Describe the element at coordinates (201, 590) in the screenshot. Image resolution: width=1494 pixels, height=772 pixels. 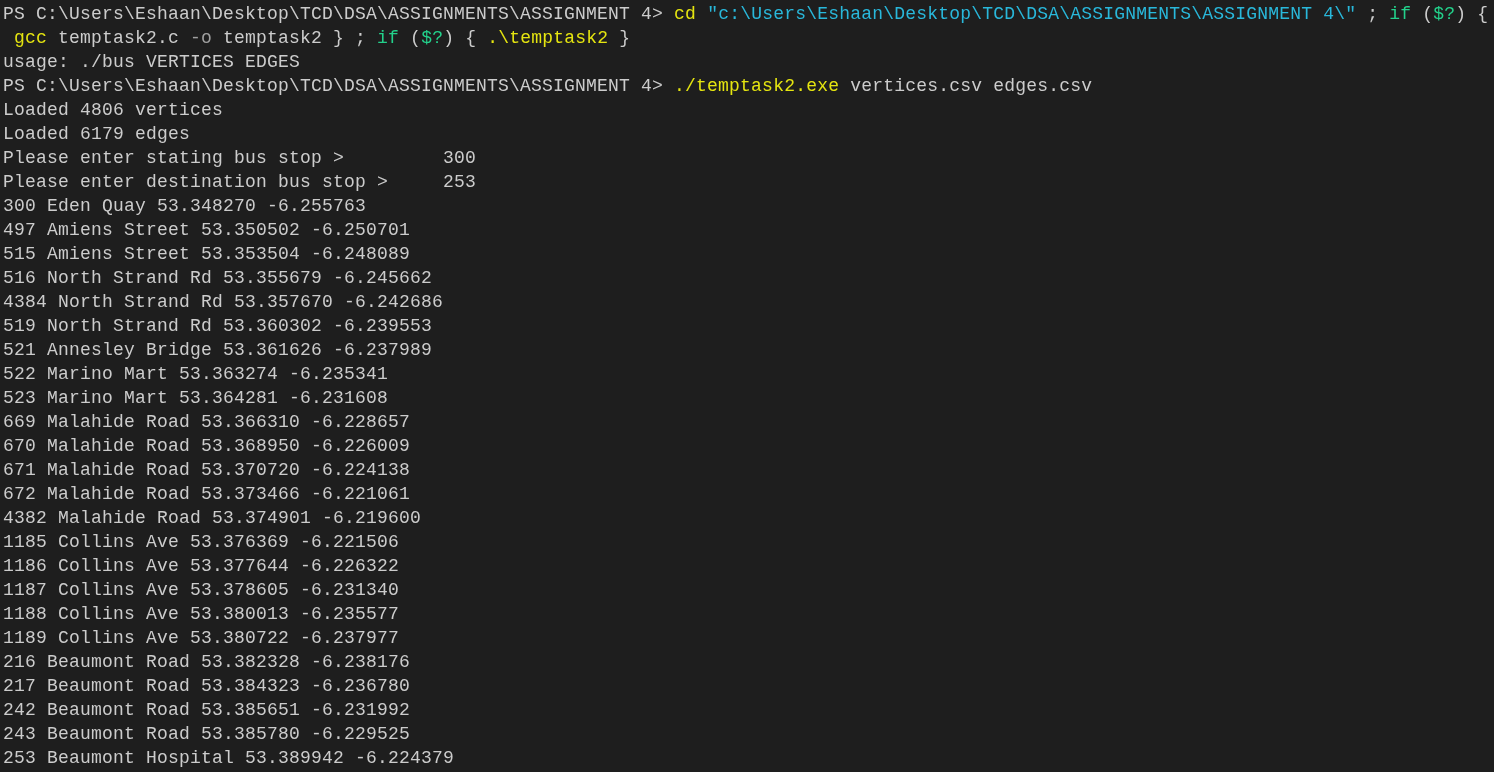
I see `terminal-line: 1187 Collins Ave 53.378605 -6.231340` at that location.